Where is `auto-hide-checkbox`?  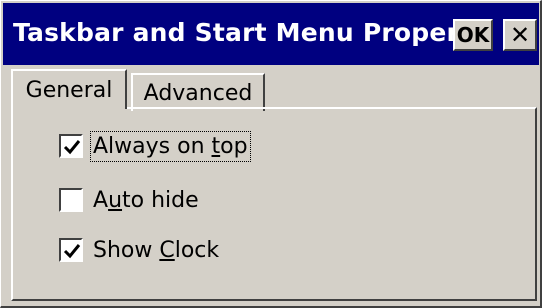
auto-hide-checkbox is located at coordinates (71, 200).